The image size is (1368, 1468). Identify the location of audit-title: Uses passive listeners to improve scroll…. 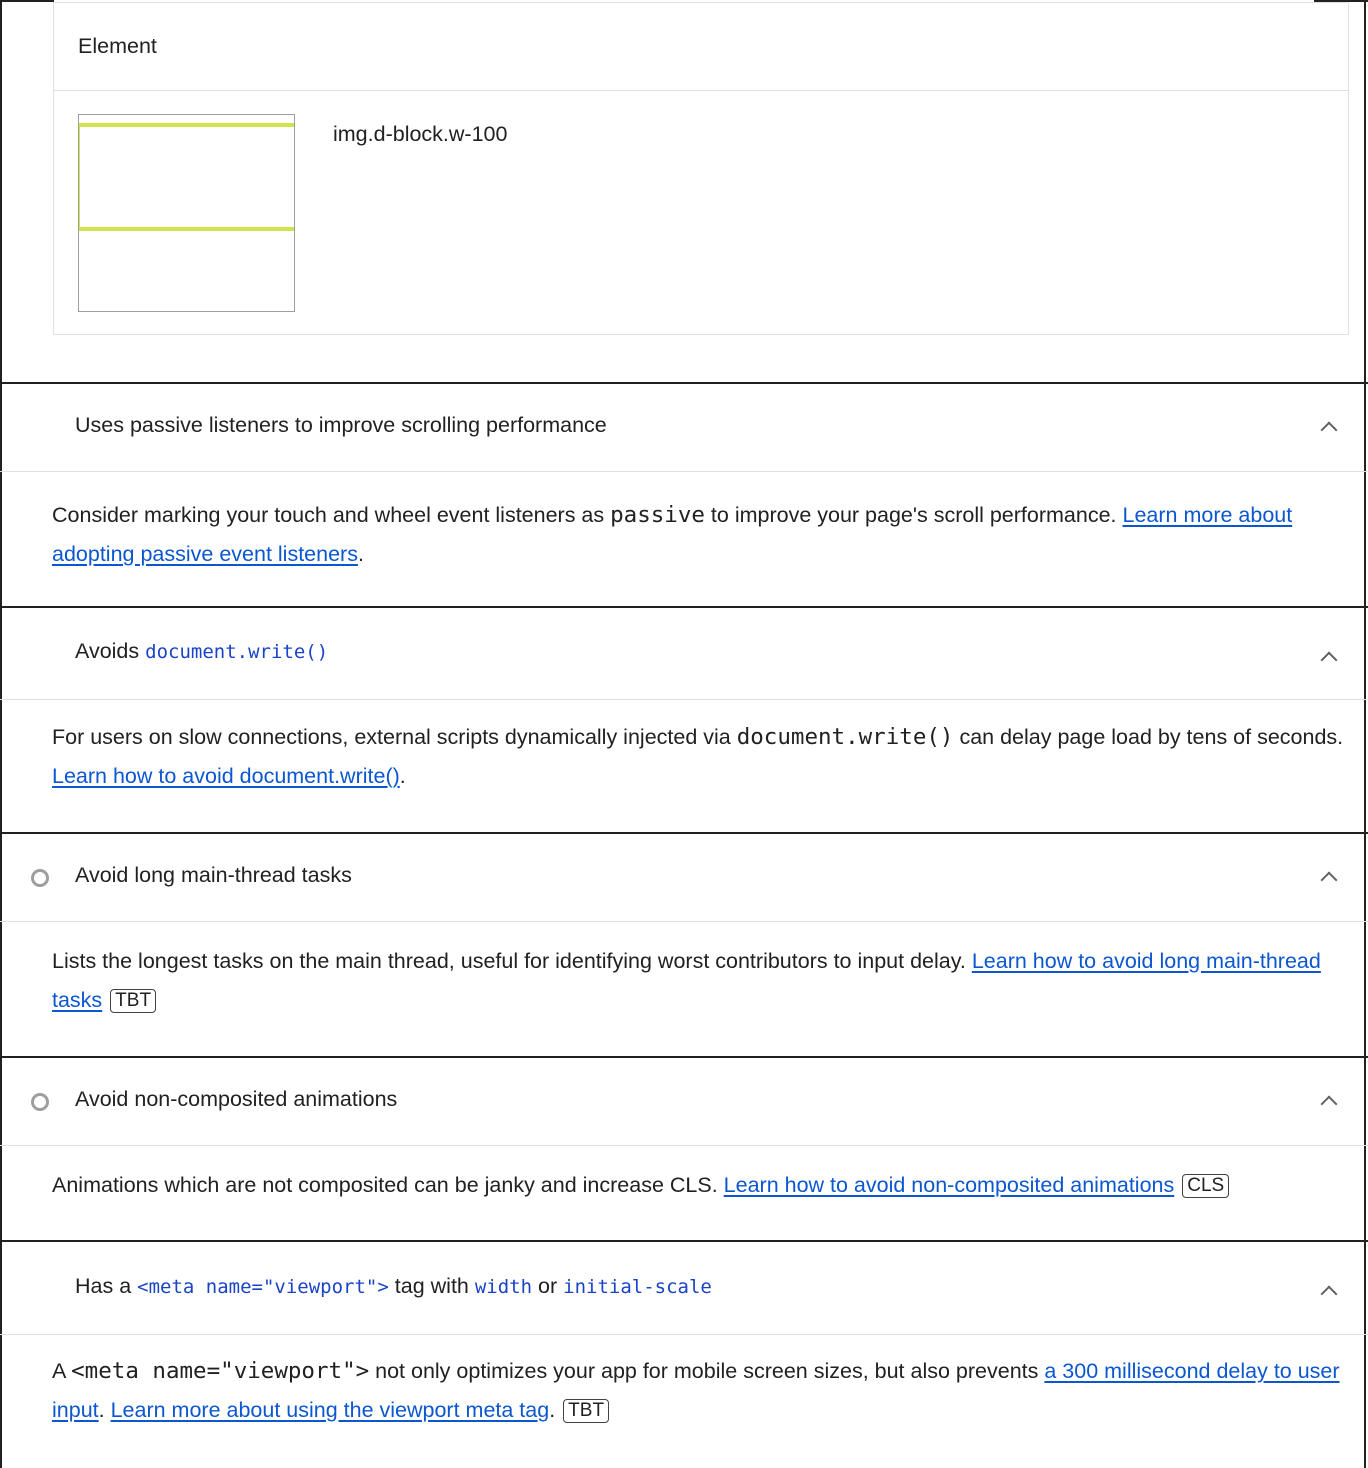
(341, 425).